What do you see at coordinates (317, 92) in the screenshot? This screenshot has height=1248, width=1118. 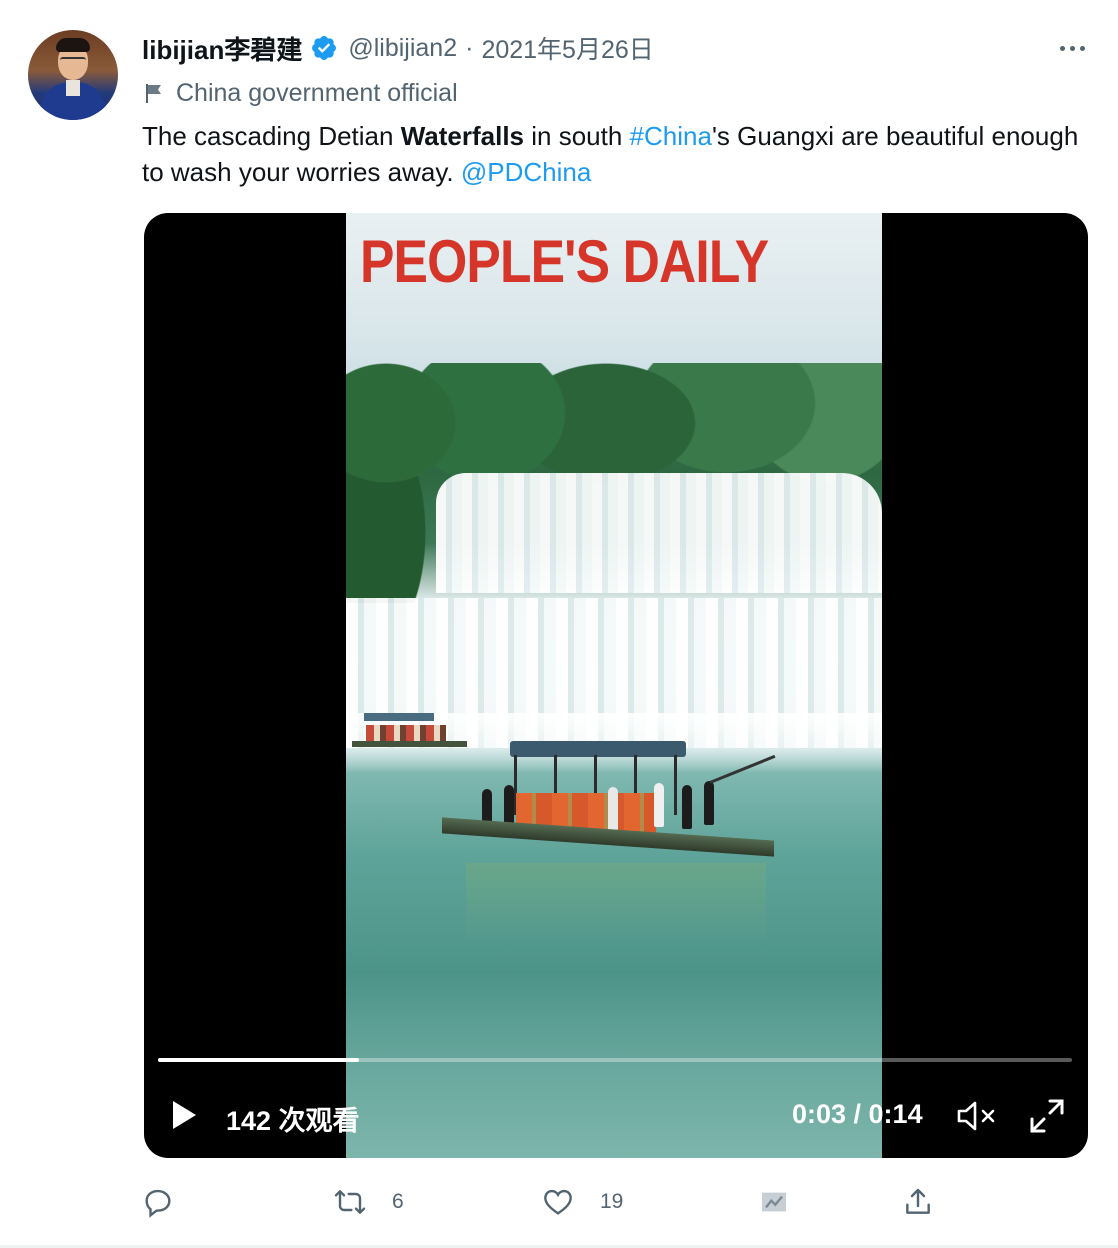 I see `label-text: China government official` at bounding box center [317, 92].